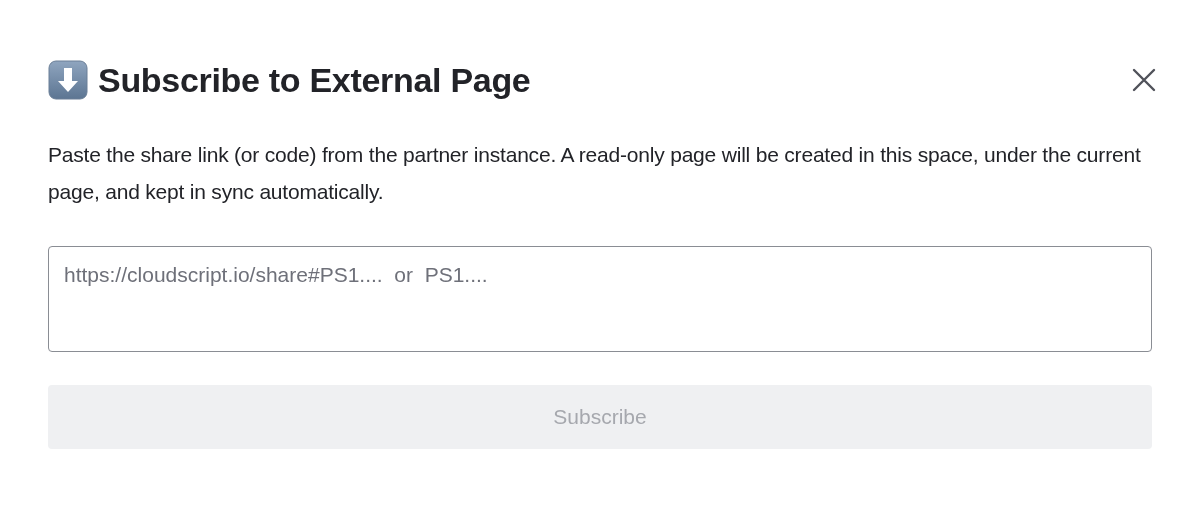  I want to click on close-icon, so click(1144, 80).